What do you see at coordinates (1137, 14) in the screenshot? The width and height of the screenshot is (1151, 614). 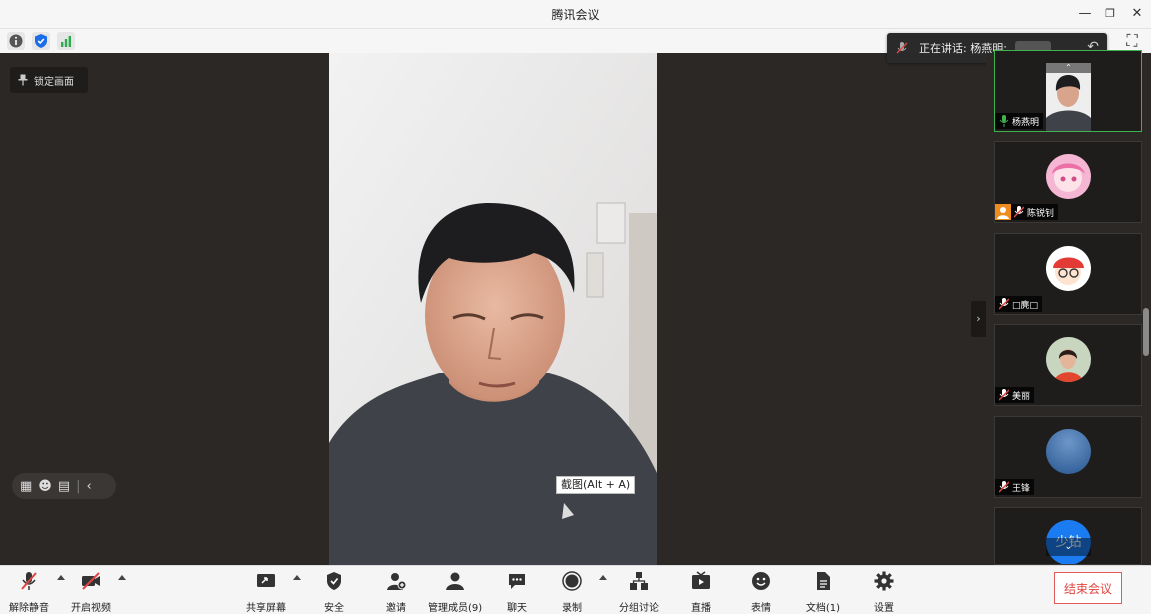 I see `close-button: ✕` at bounding box center [1137, 14].